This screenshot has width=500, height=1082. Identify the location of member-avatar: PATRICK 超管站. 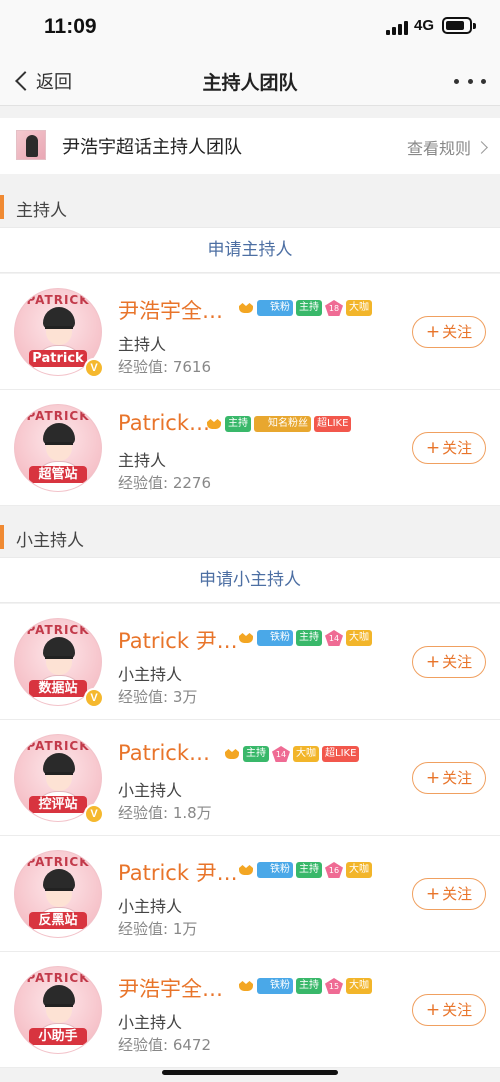
(58, 448).